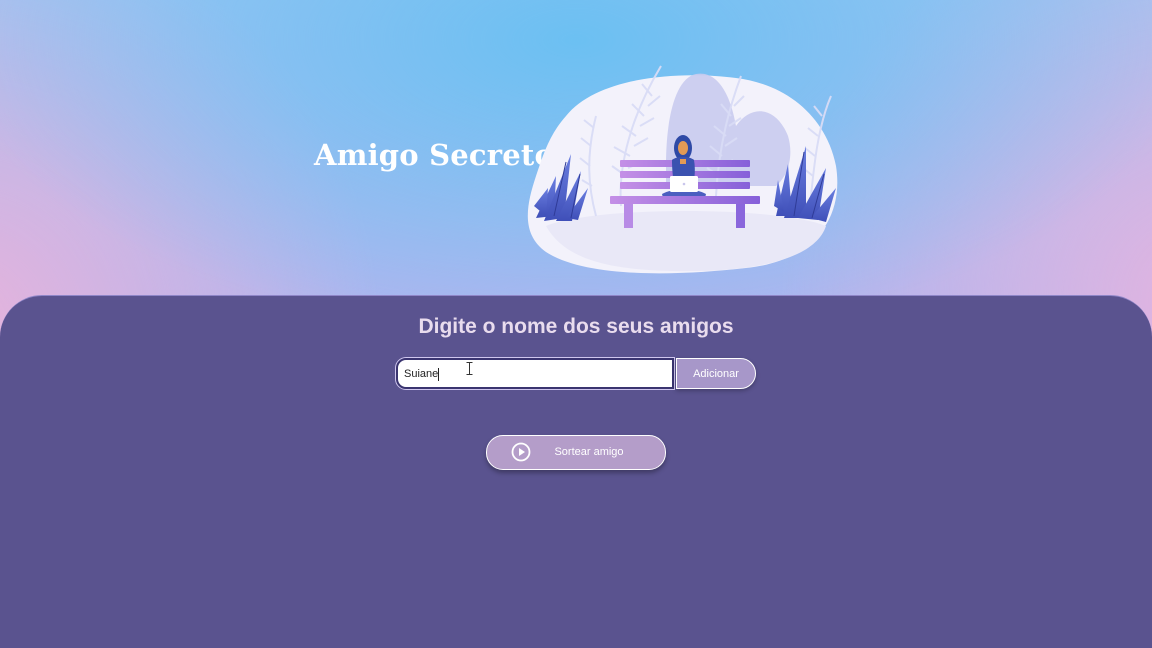  Describe the element at coordinates (576, 326) in the screenshot. I see `section-title: Digite o nome dos seus amigos` at that location.